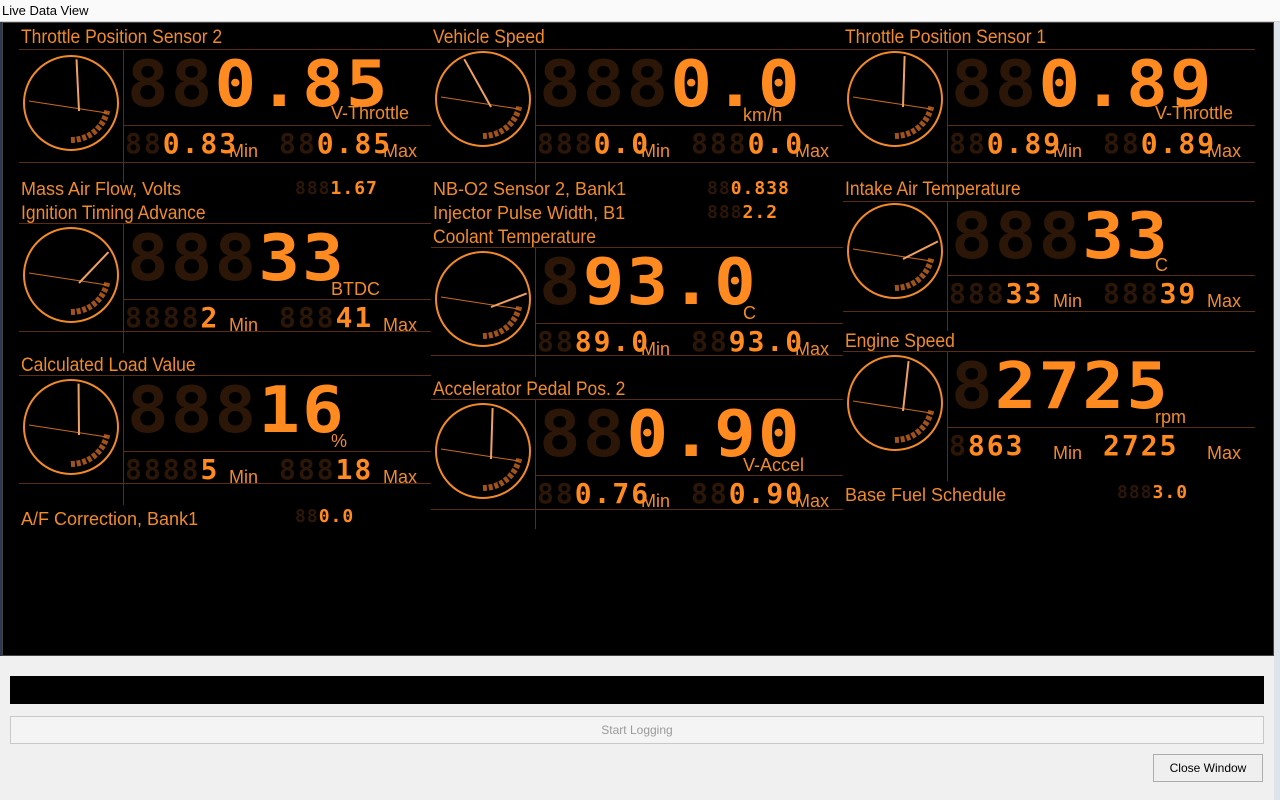  Describe the element at coordinates (45, 10) in the screenshot. I see `window-title: Live Data View` at that location.